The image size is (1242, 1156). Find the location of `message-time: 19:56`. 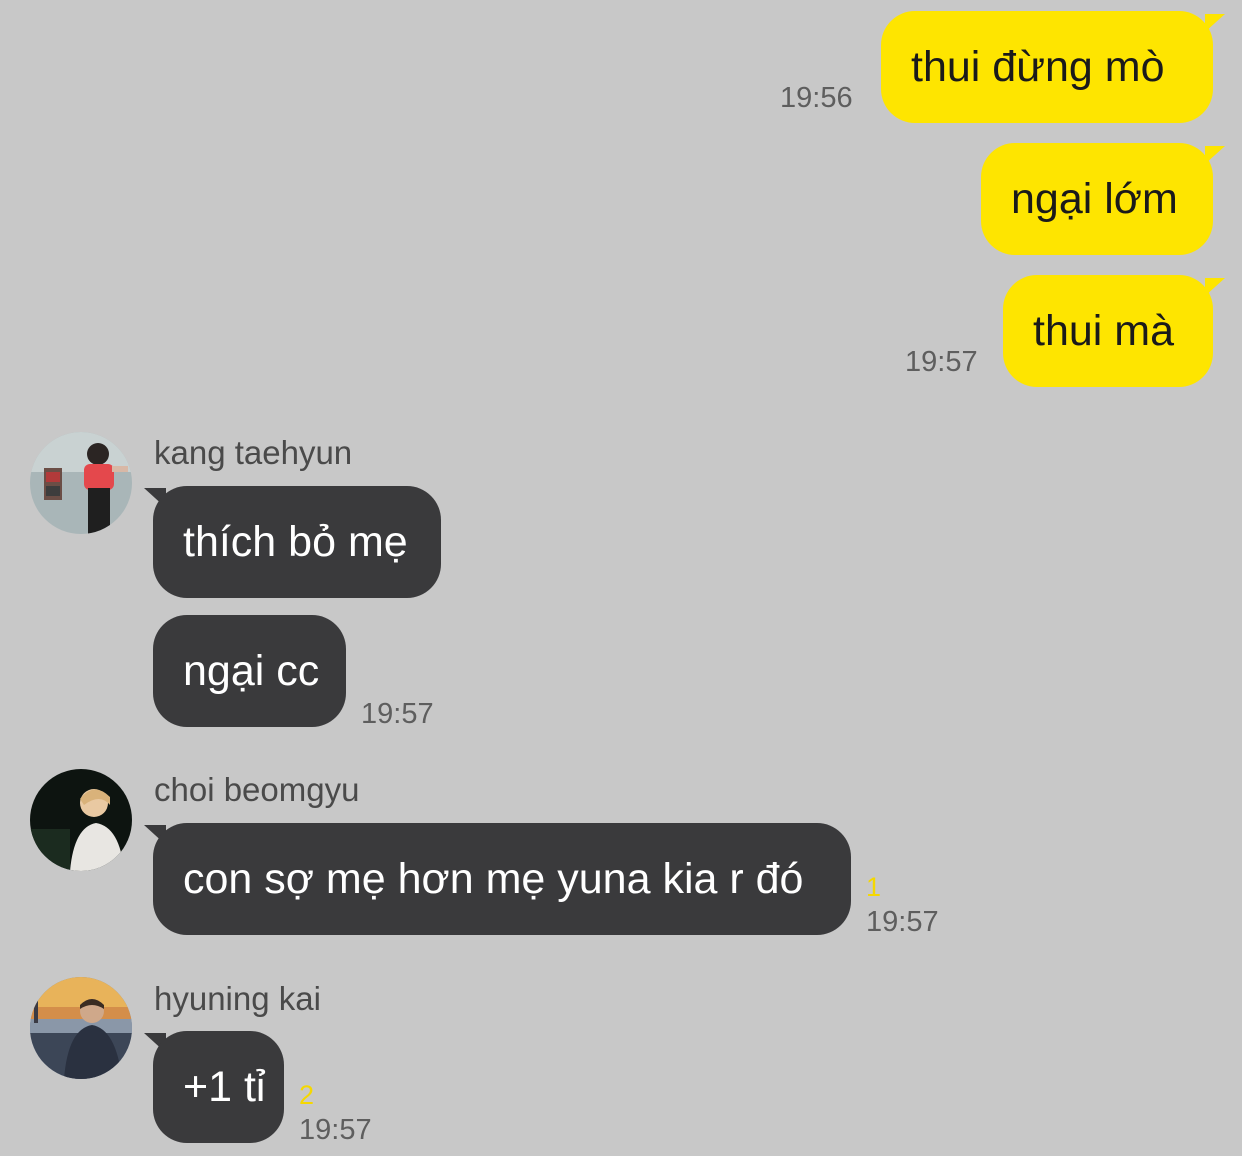

message-time: 19:56 is located at coordinates (816, 98).